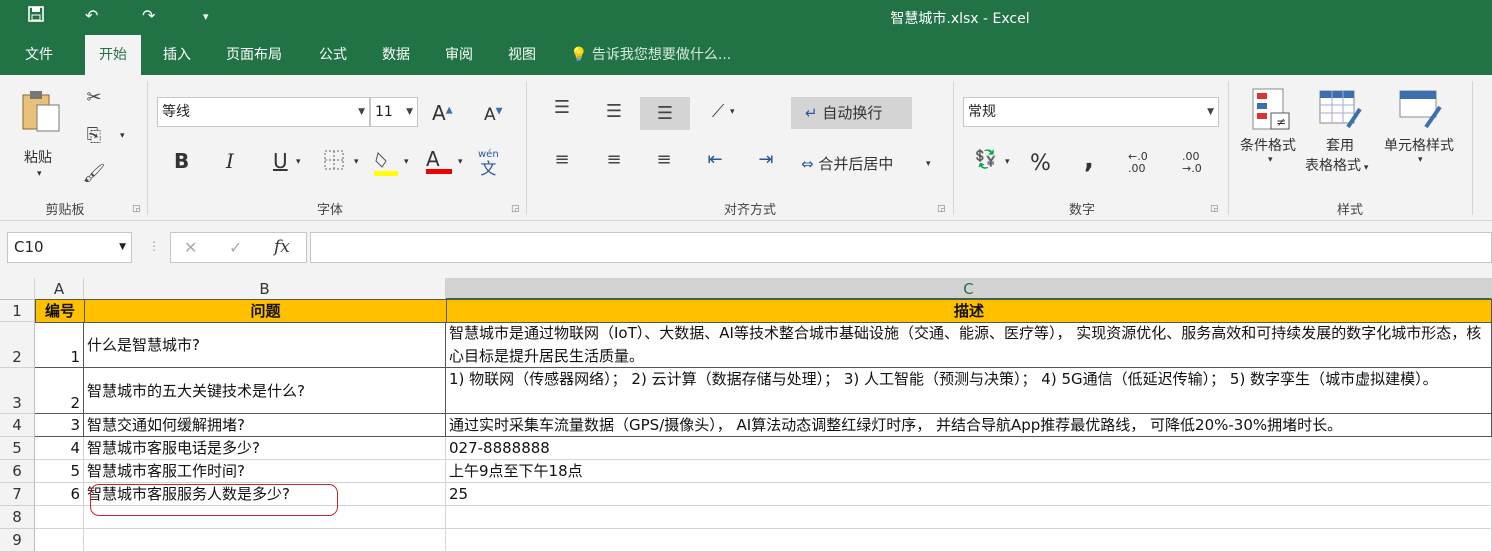  Describe the element at coordinates (17, 289) in the screenshot. I see `select-all-corner` at that location.